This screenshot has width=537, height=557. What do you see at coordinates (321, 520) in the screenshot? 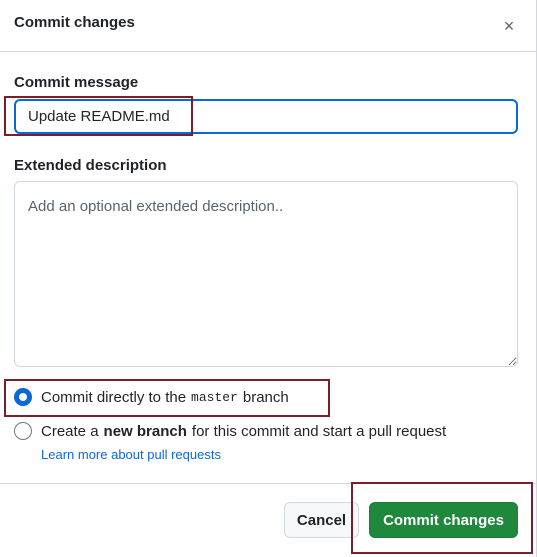
I see `cancel-button: Cancel` at bounding box center [321, 520].